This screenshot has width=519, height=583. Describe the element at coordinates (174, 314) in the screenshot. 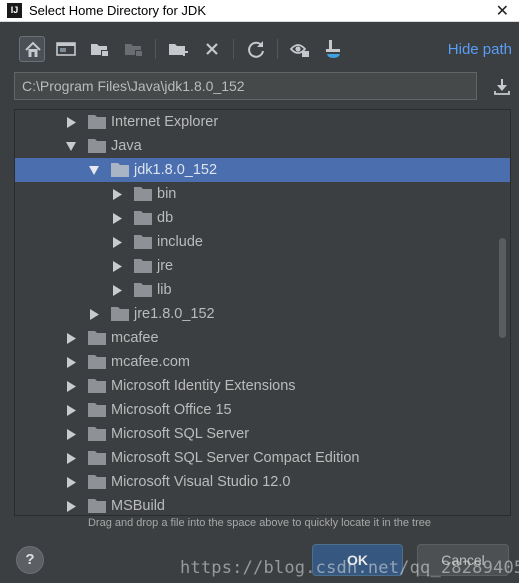

I see `tree-item-label: jre1.8.0_152` at that location.